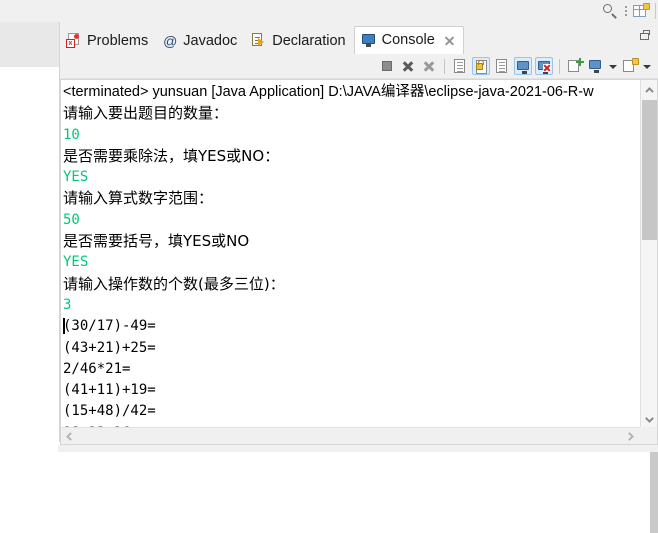 The width and height of the screenshot is (658, 533). Describe the element at coordinates (359, 66) in the screenshot. I see `console-toolbar` at that location.